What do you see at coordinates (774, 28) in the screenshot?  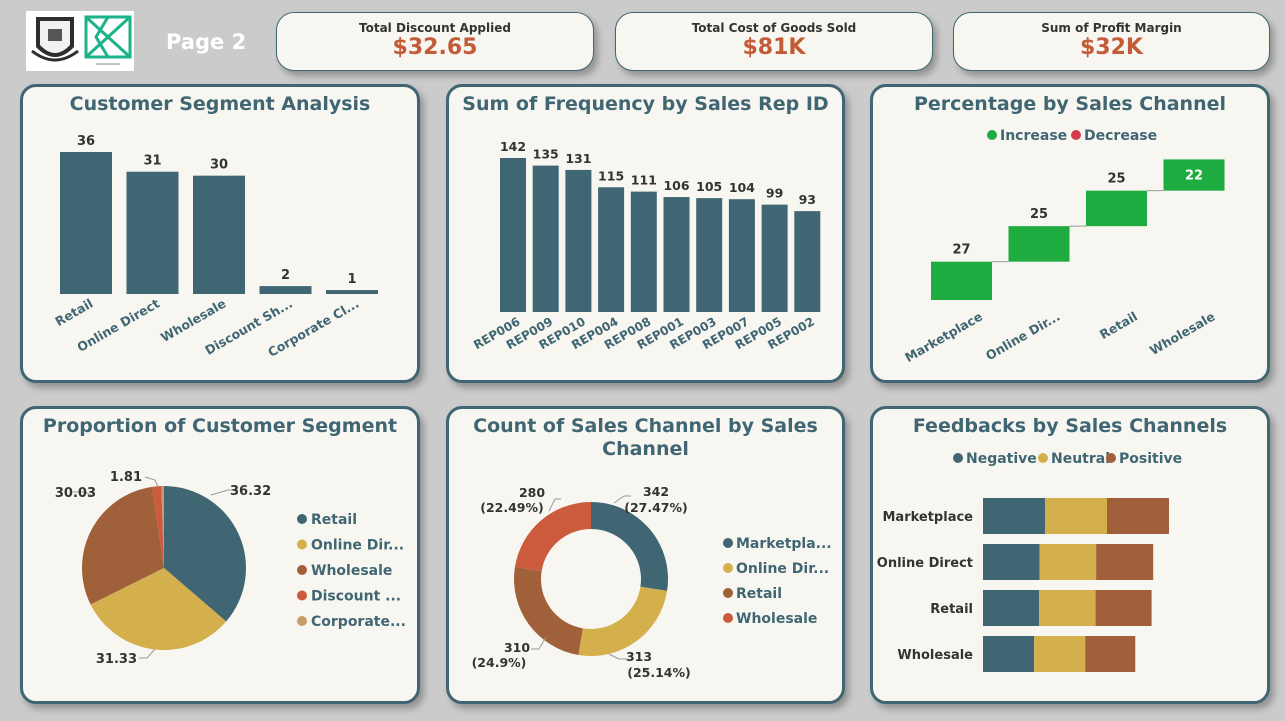 I see `kpi-label: Total Cost of Goods Sold` at bounding box center [774, 28].